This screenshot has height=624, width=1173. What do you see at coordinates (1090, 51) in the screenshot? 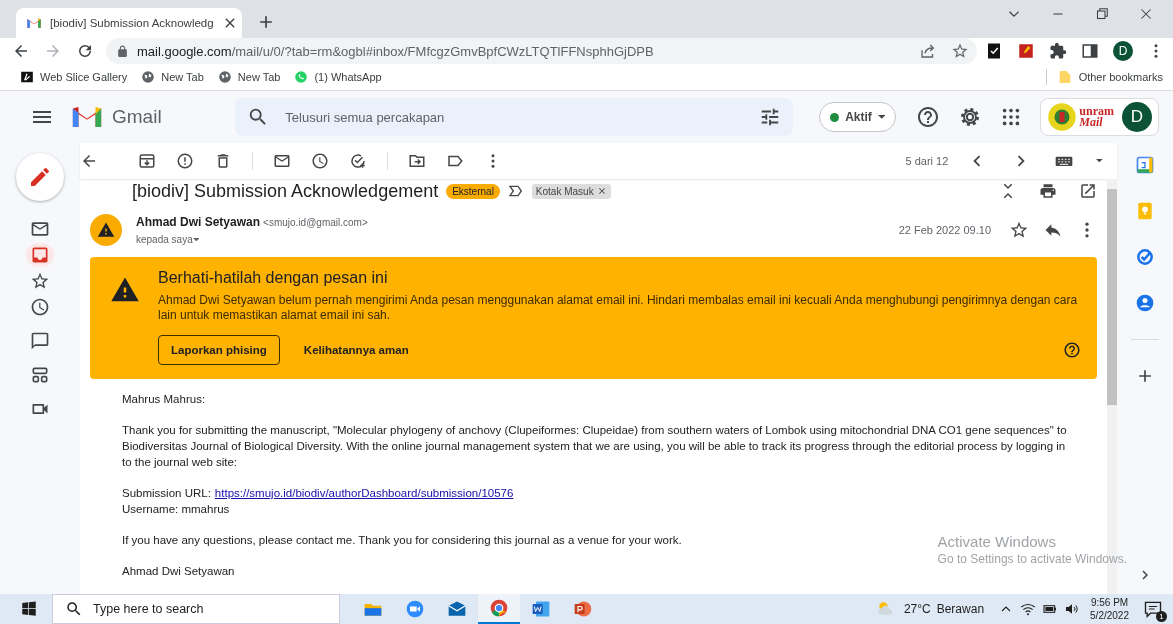
I see `side-panel-icon` at bounding box center [1090, 51].